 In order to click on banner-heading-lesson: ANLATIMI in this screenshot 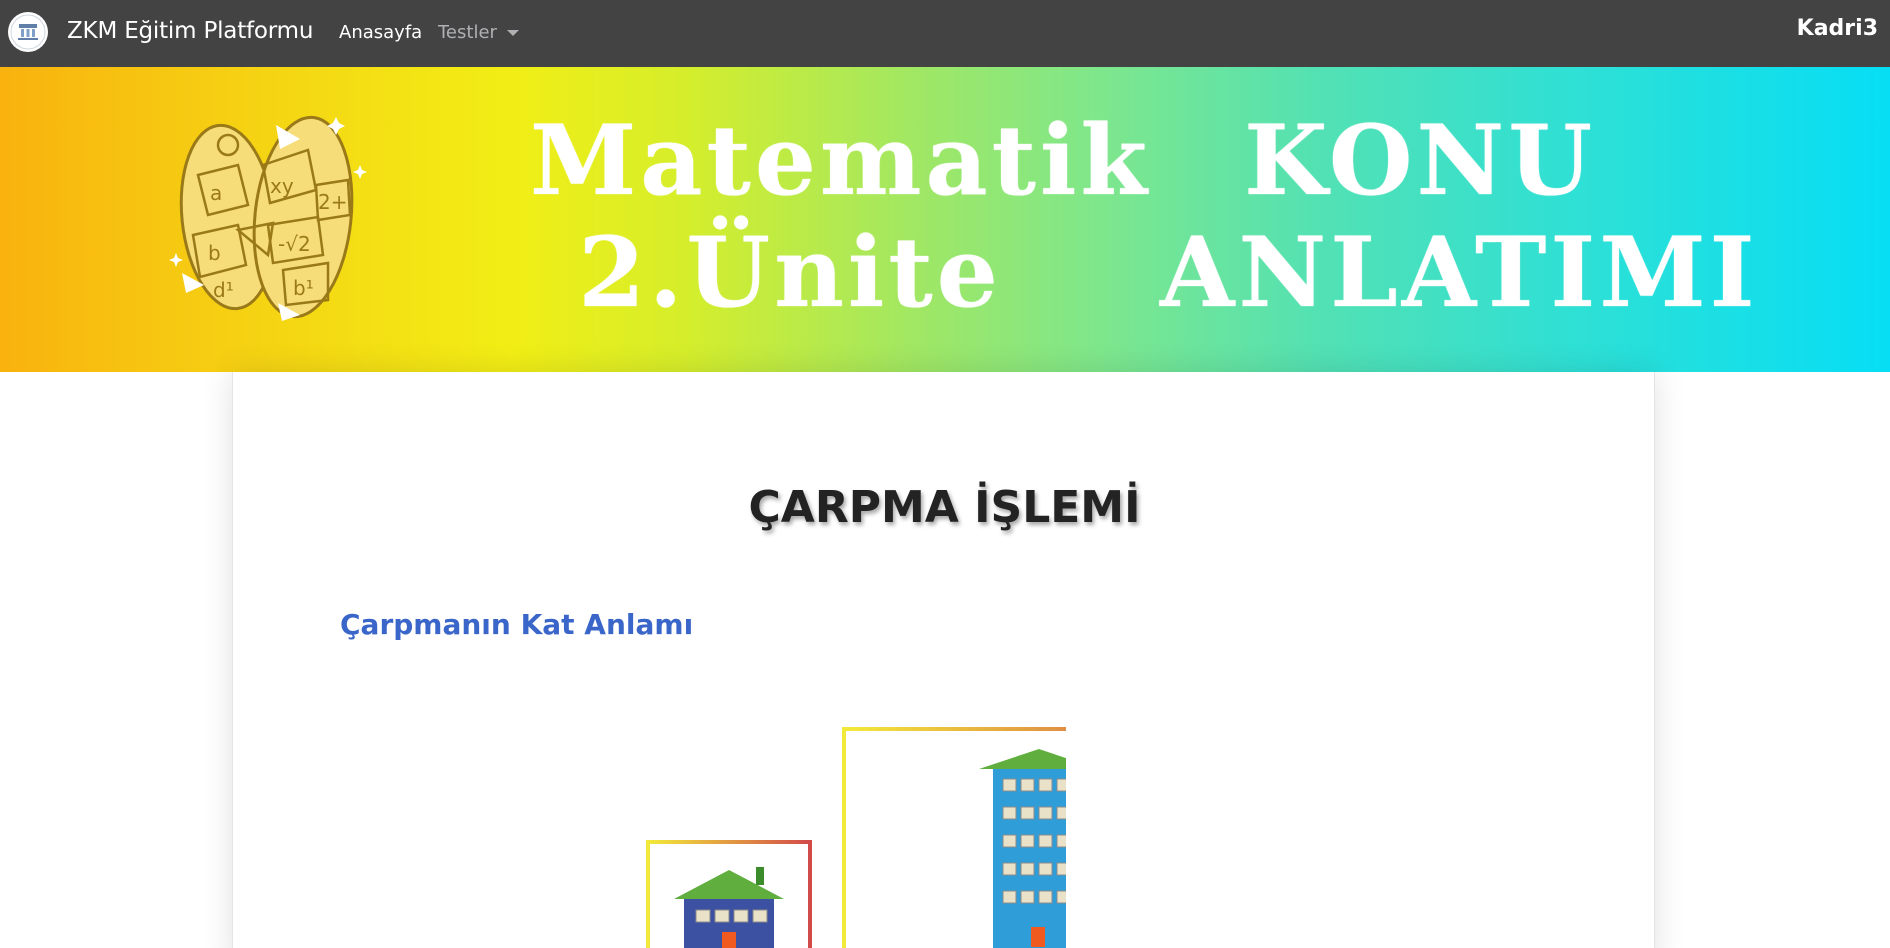, I will do `click(1459, 272)`.